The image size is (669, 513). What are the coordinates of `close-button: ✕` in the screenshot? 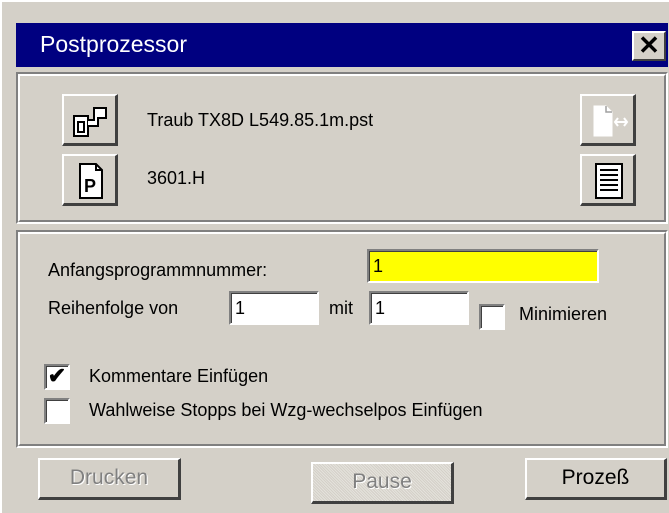 It's located at (649, 46).